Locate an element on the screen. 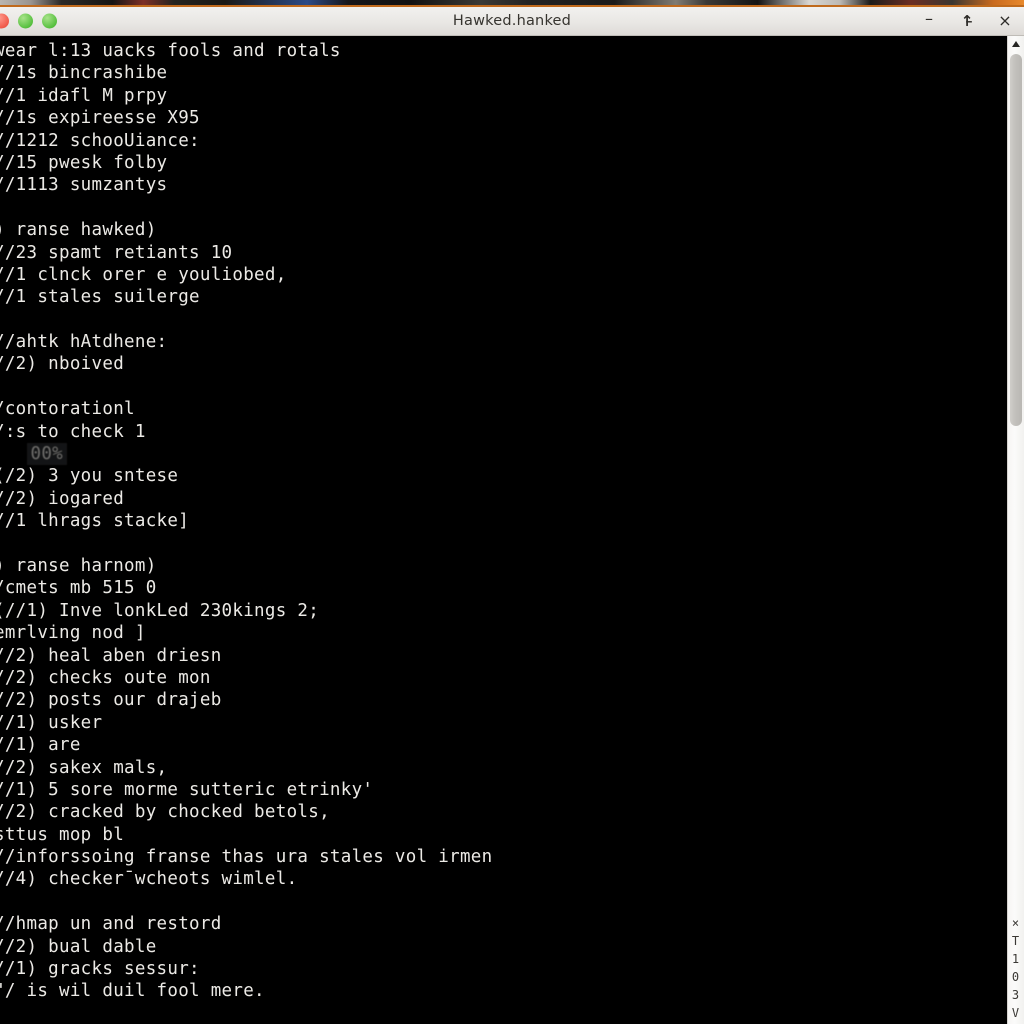 Image resolution: width=1024 pixels, height=1024 pixels. maximize-button: ↑̵ is located at coordinates (967, 21).